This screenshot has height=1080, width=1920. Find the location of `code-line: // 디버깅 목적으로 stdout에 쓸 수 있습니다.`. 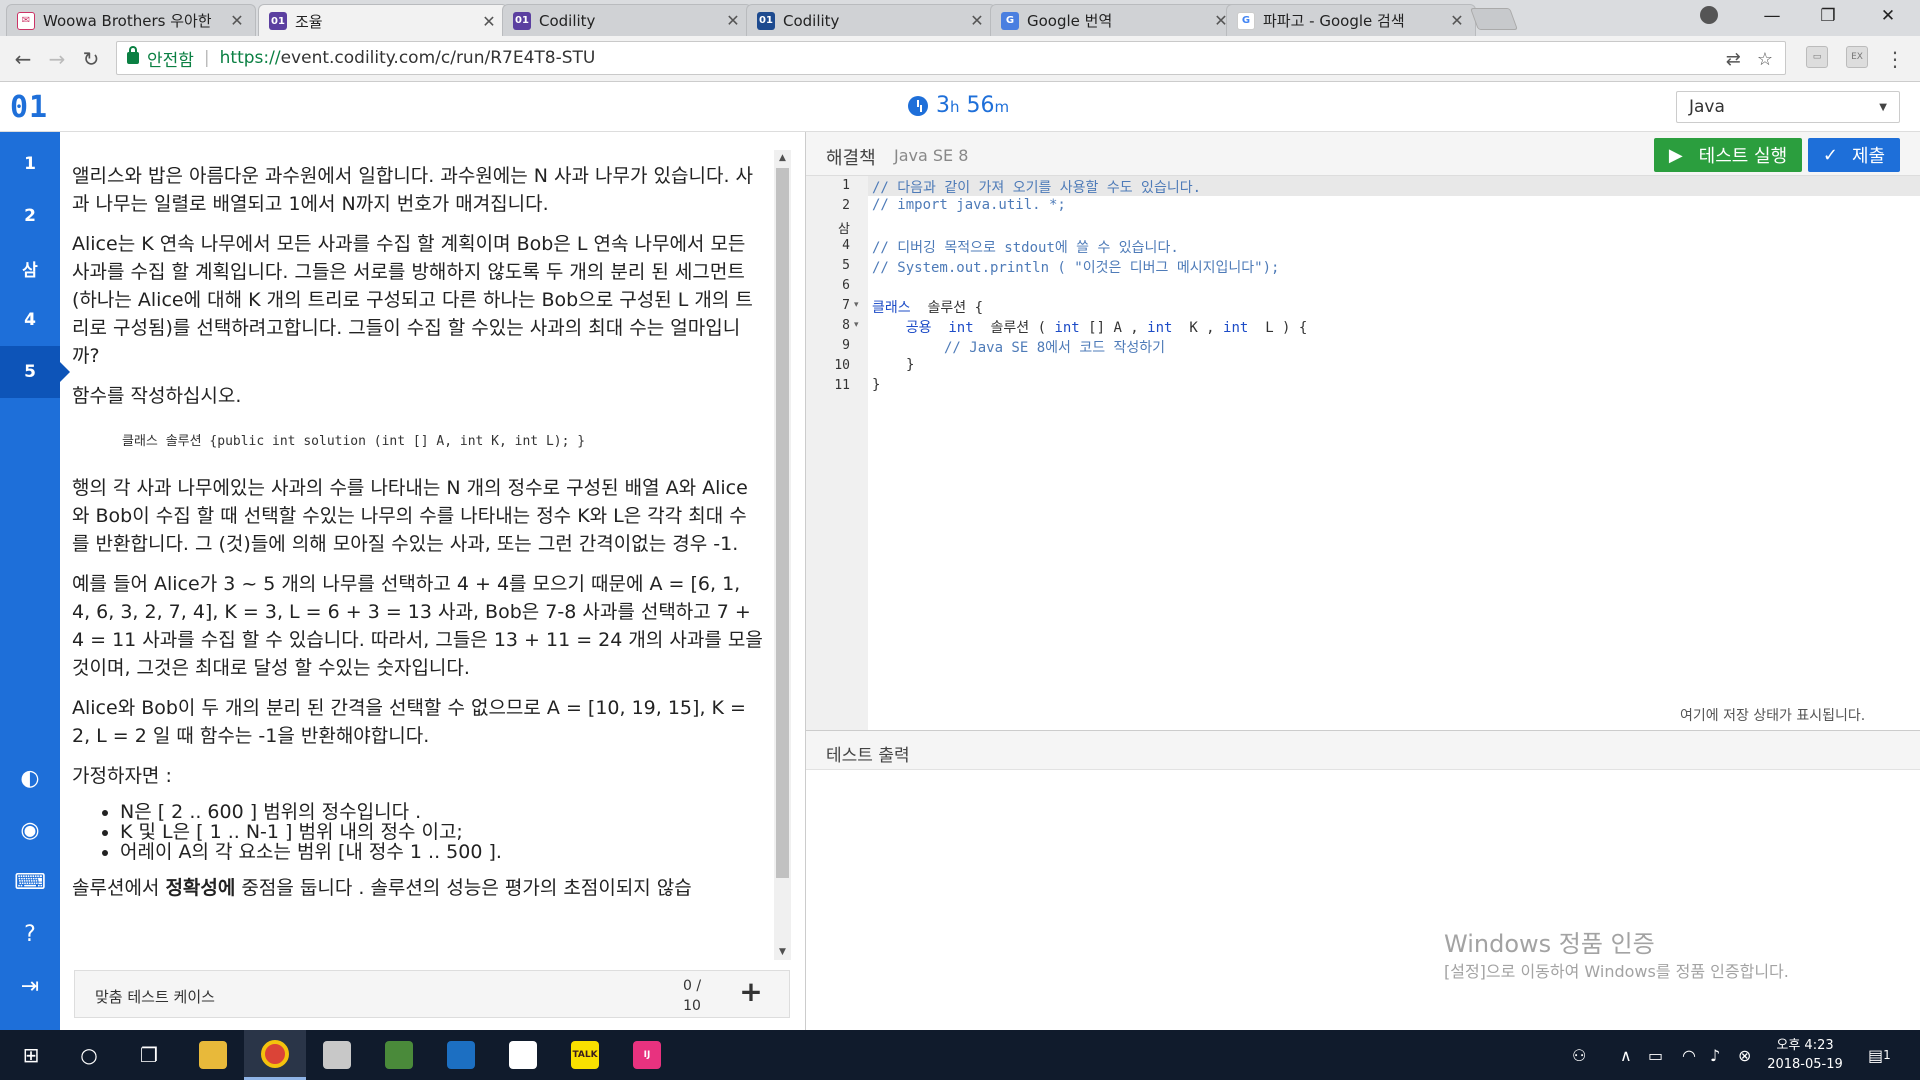

code-line: // 디버깅 목적으로 stdout에 쓸 수 있습니다. is located at coordinates (1025, 248).